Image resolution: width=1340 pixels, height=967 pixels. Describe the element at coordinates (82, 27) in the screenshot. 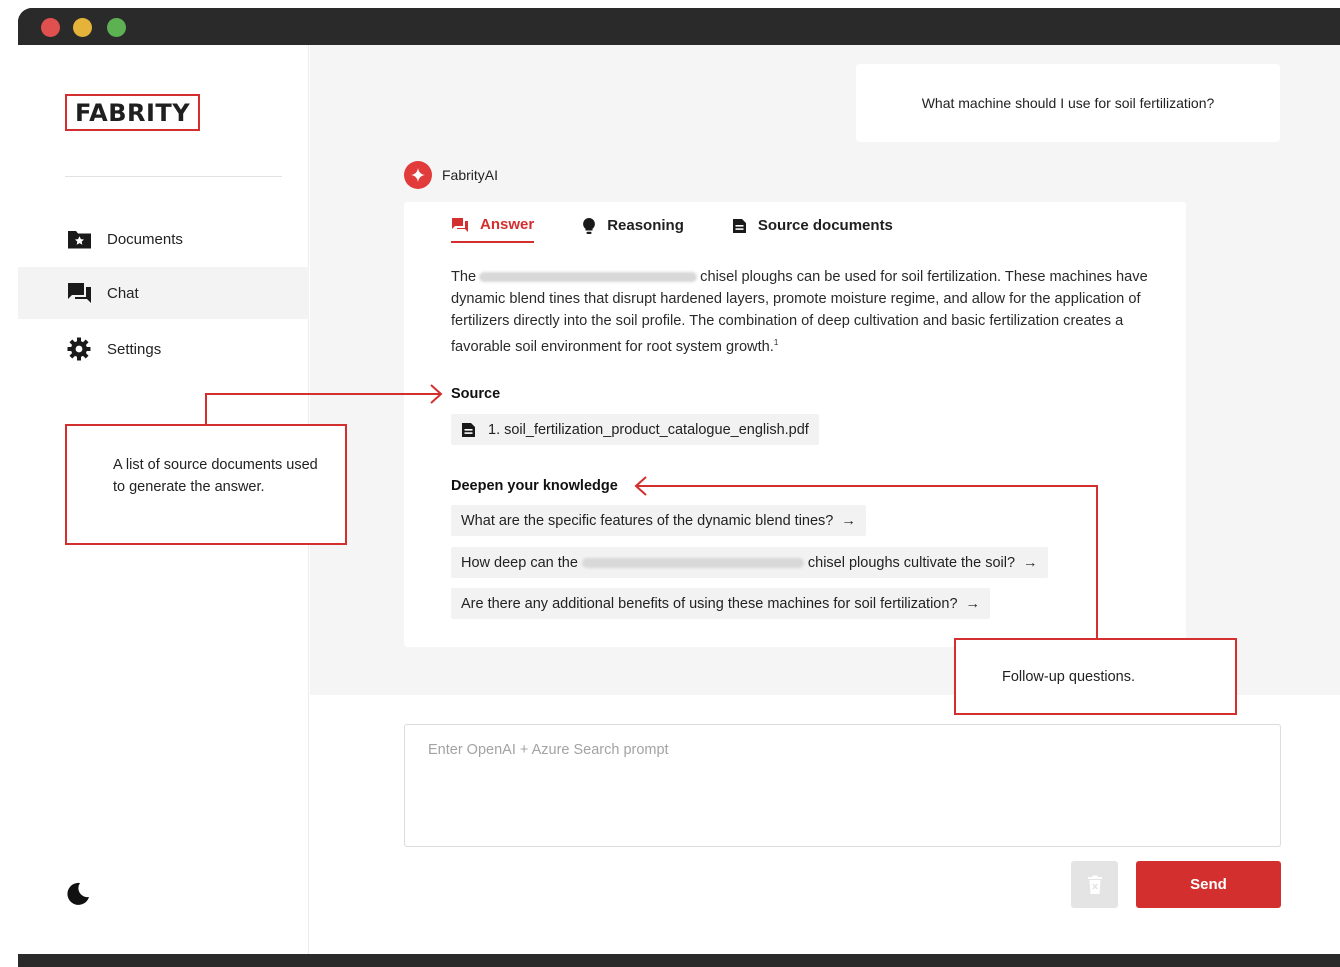

I see `minimize-window-button` at that location.